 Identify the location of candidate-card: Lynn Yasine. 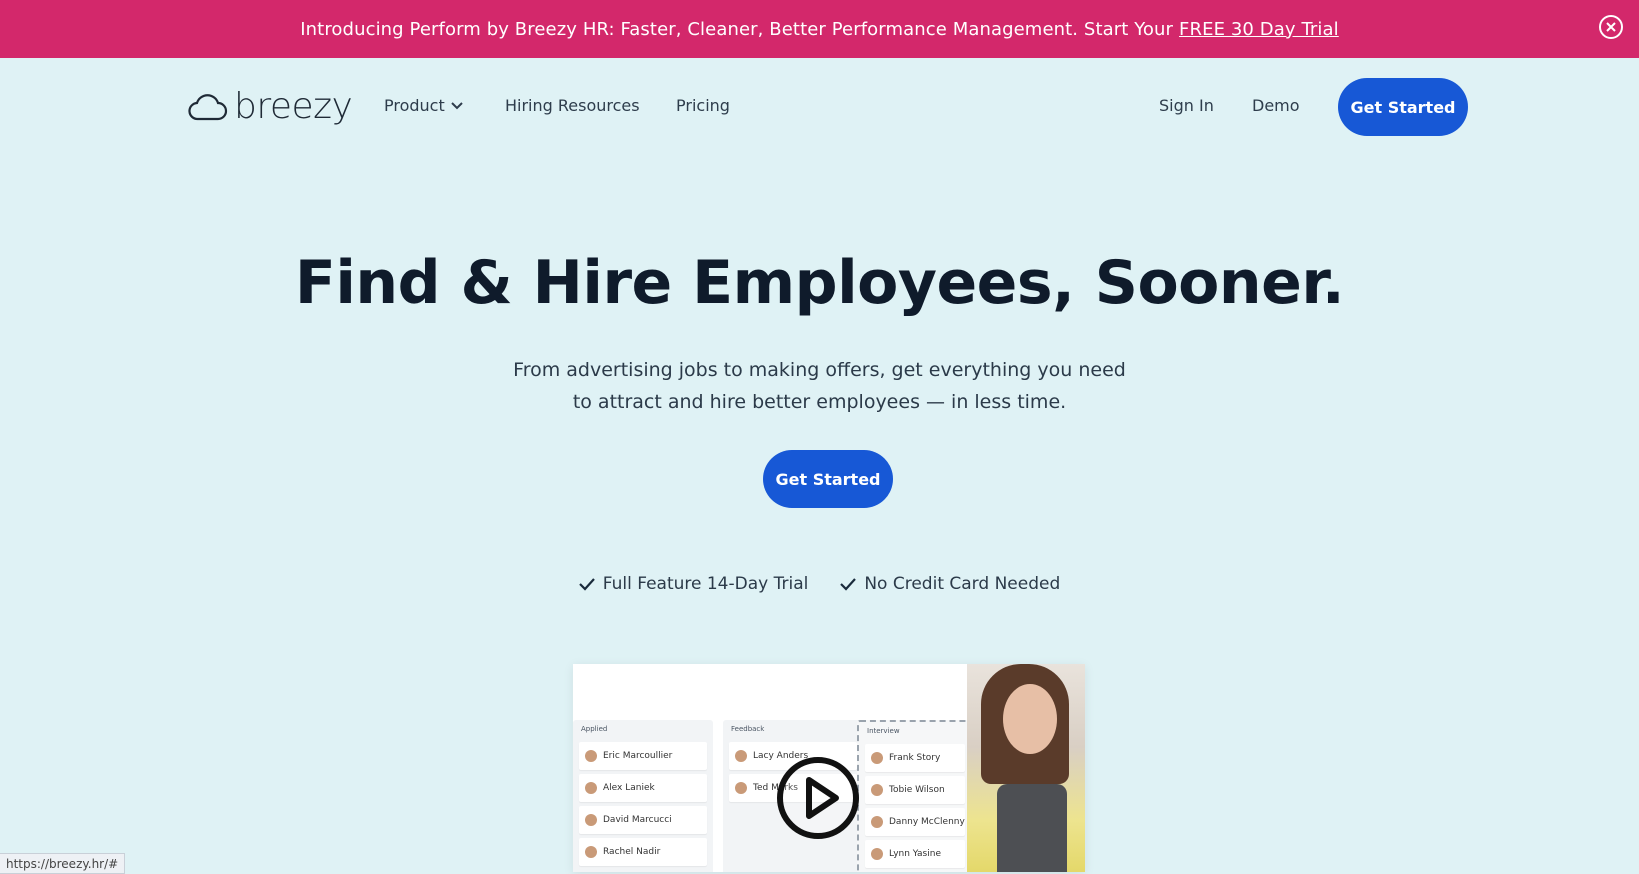
(915, 854).